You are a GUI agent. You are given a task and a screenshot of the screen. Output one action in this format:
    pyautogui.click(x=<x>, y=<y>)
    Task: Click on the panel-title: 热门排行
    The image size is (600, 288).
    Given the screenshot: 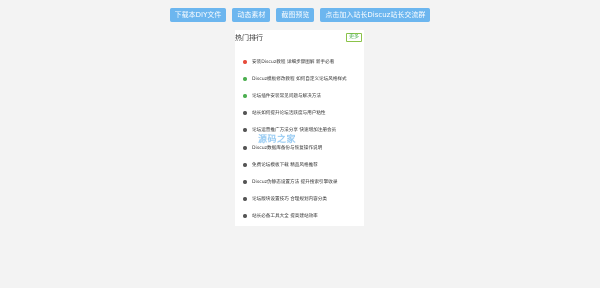 What is the action you would take?
    pyautogui.click(x=249, y=38)
    